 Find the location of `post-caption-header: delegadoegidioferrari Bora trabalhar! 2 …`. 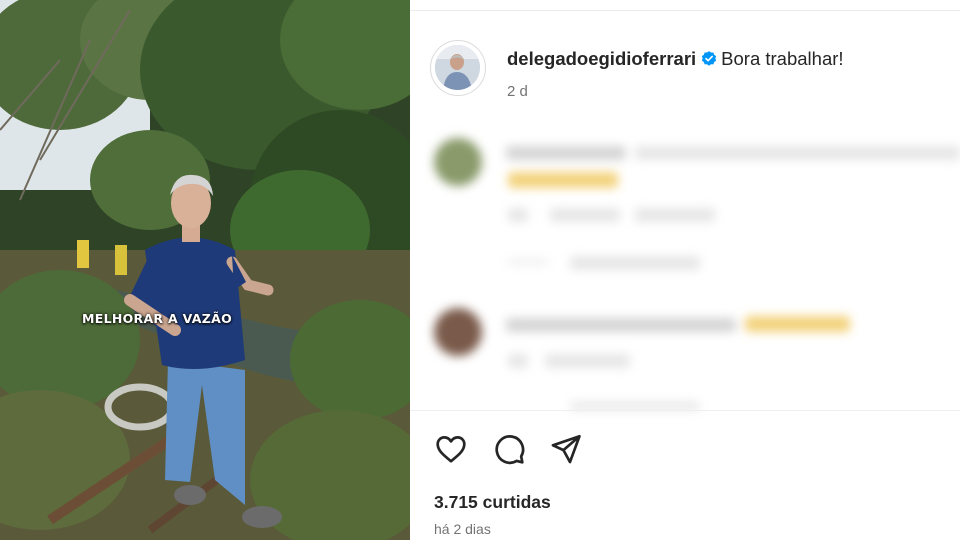

post-caption-header: delegadoegidioferrari Bora trabalhar! 2 … is located at coordinates (690, 73).